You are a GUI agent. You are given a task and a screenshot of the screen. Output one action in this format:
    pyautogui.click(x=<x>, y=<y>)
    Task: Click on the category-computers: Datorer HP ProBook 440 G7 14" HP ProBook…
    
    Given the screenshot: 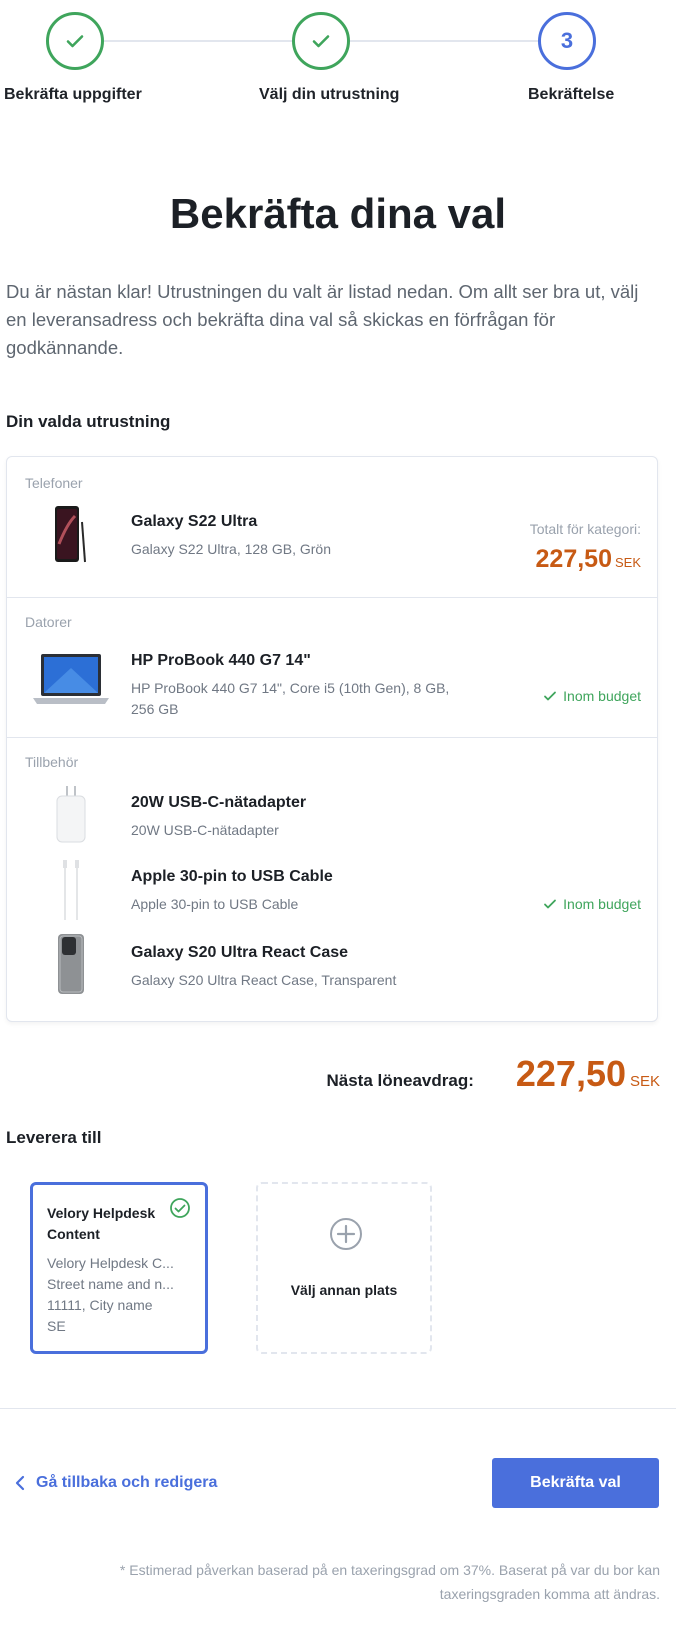 What is the action you would take?
    pyautogui.click(x=332, y=667)
    